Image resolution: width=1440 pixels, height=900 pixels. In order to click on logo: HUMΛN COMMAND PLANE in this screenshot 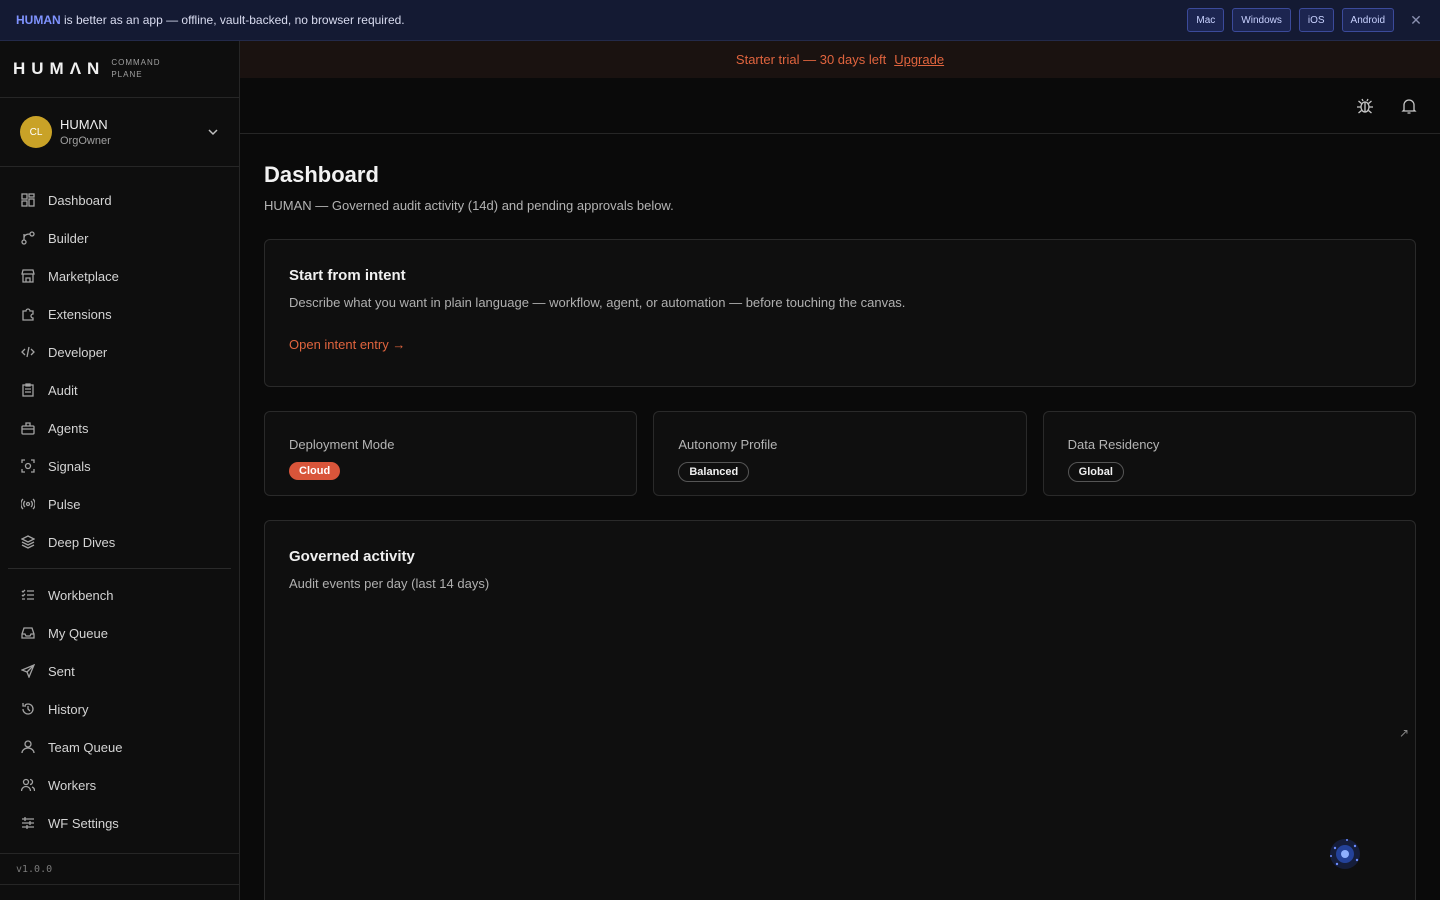, I will do `click(119, 69)`.